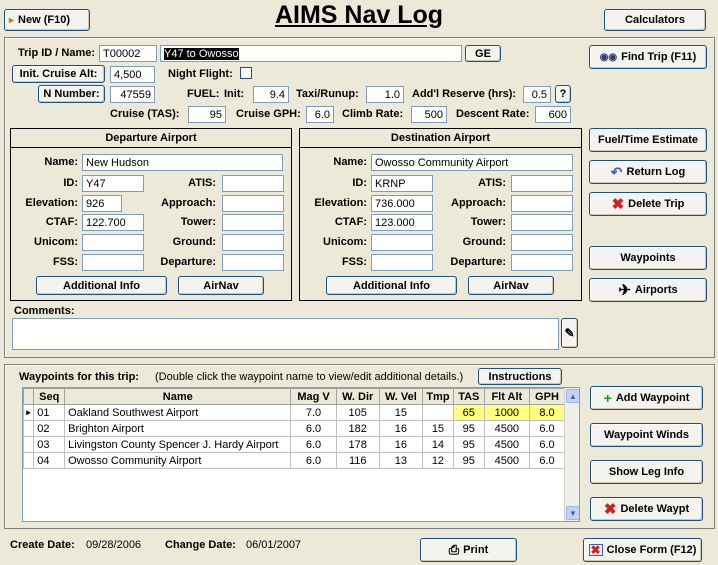 The height and width of the screenshot is (565, 718). What do you see at coordinates (253, 222) in the screenshot?
I see `dep-tower-field` at bounding box center [253, 222].